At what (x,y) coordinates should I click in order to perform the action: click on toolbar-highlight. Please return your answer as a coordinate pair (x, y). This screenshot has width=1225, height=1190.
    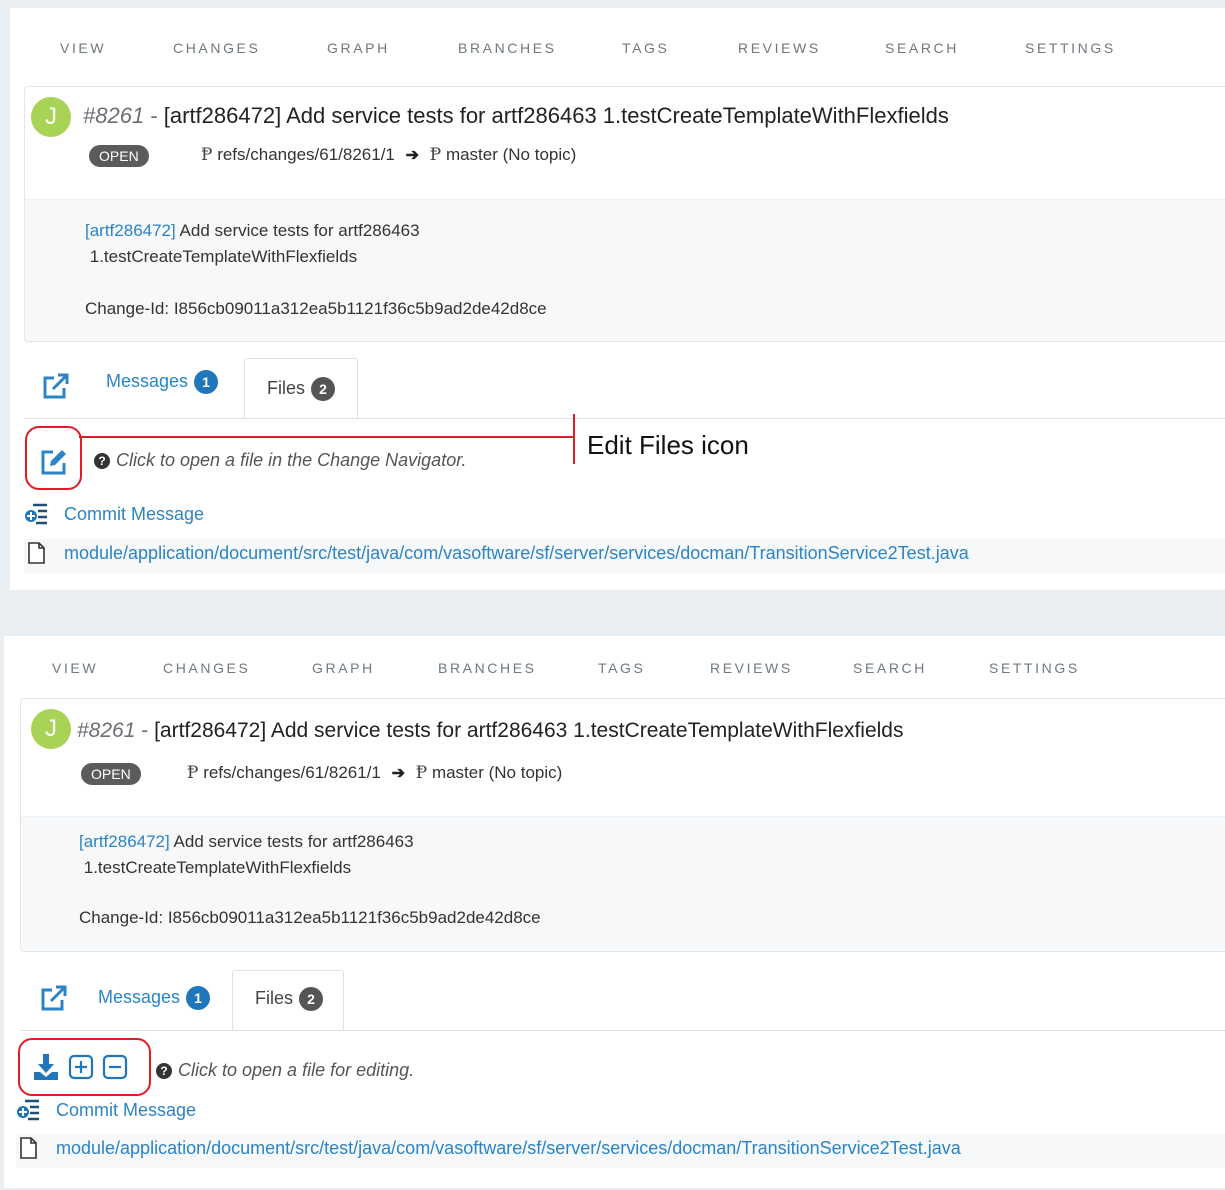
    Looking at the image, I should click on (84, 1067).